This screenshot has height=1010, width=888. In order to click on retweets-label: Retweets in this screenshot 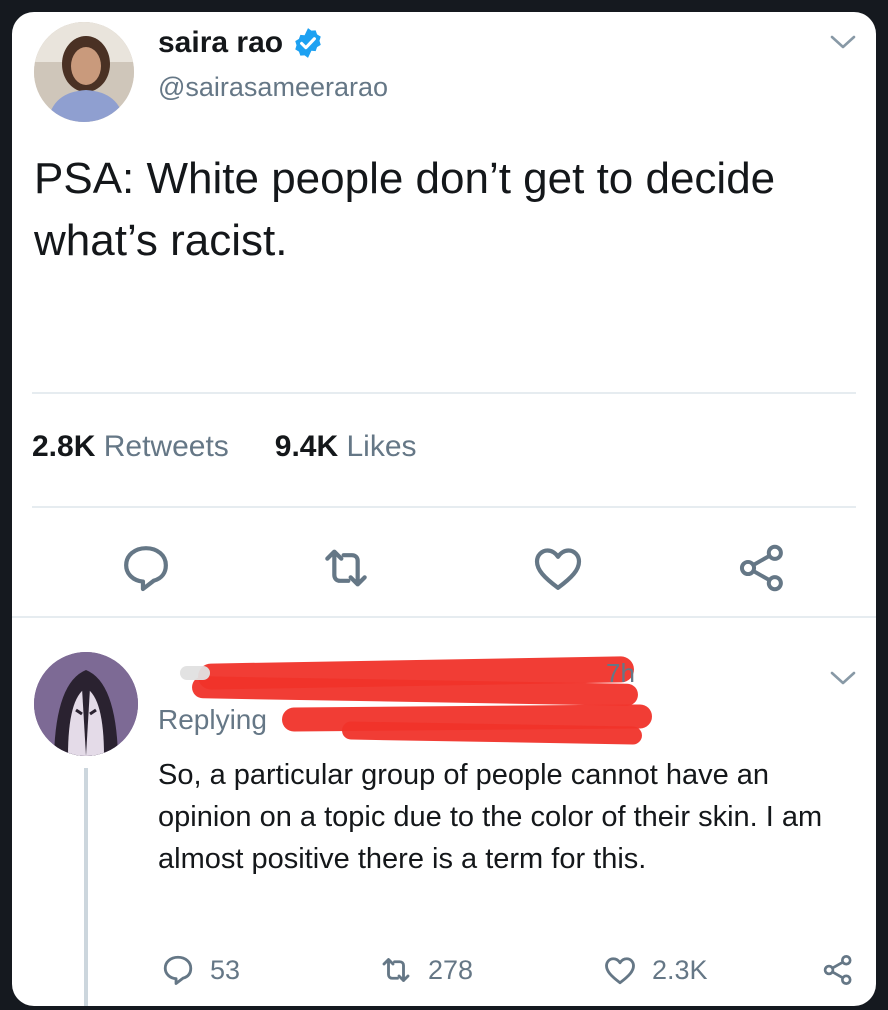, I will do `click(166, 446)`.